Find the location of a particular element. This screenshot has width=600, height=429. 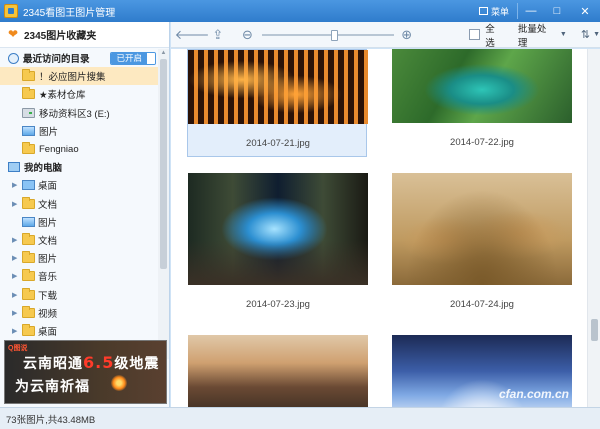

computer-list: ▶ 桌面 ▶ 文档 图片 ▶ 文档 ▶ 图片 ▶ 音乐 ▶ 下载 ▶ 视频 ▶ 桌面 is located at coordinates (79, 258).